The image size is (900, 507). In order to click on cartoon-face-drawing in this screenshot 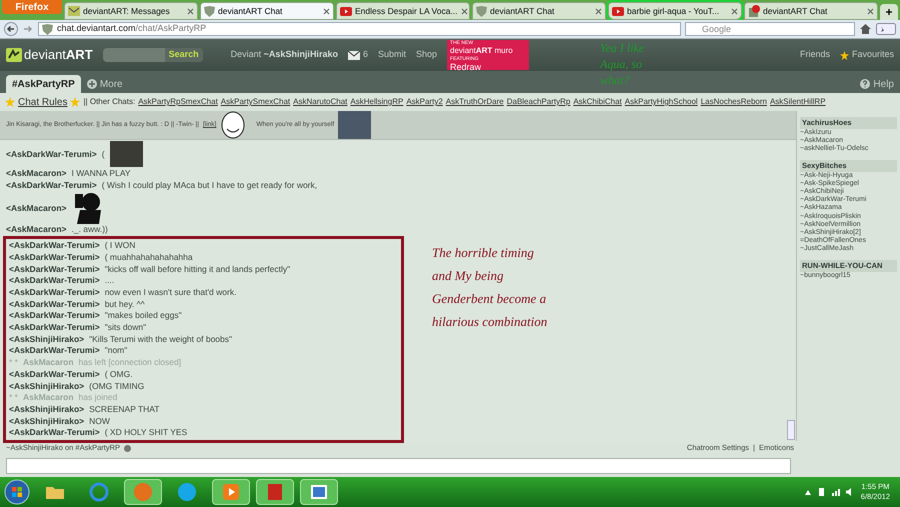, I will do `click(233, 125)`.